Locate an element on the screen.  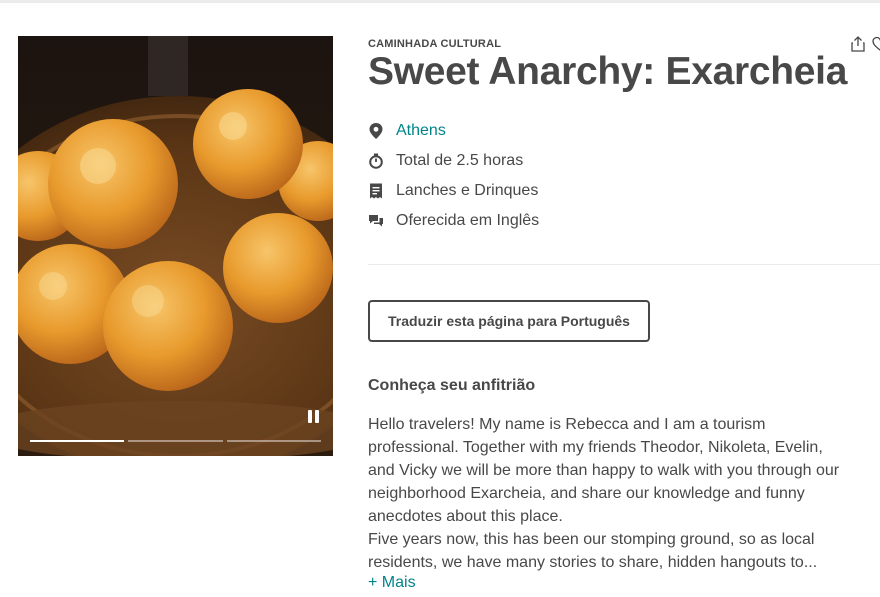
pause-icon is located at coordinates (313, 418).